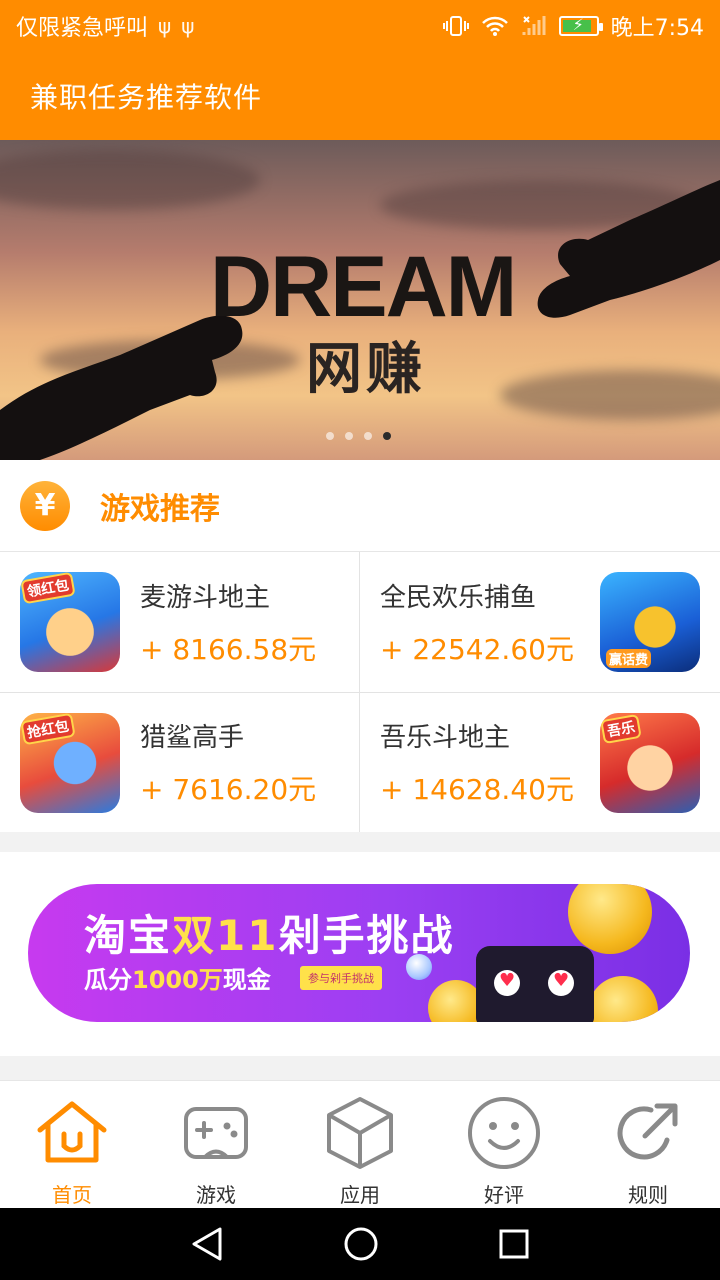 This screenshot has width=720, height=1280. I want to click on promo-tag: 参与剁手挑战, so click(341, 978).